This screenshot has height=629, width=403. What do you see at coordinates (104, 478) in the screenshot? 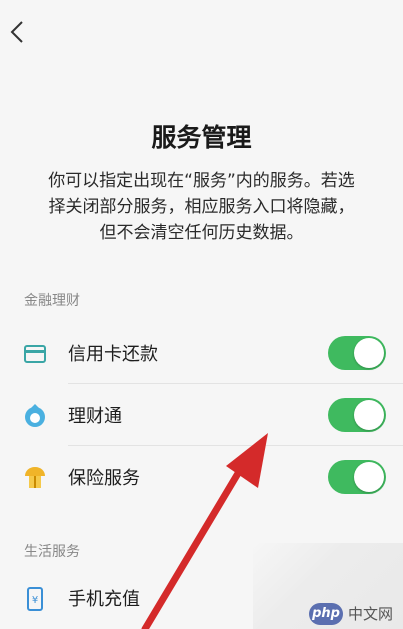
I see `list-item-label: 保险服务` at bounding box center [104, 478].